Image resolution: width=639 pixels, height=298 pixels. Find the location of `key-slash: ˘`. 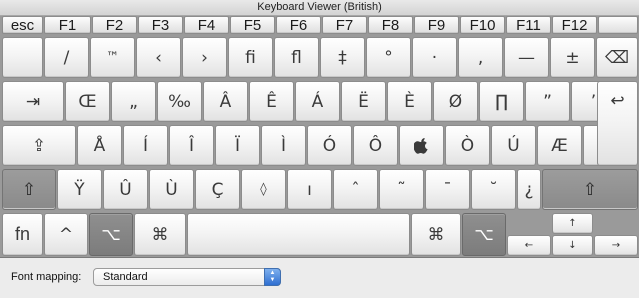

key-slash: ˘ is located at coordinates (493, 189).